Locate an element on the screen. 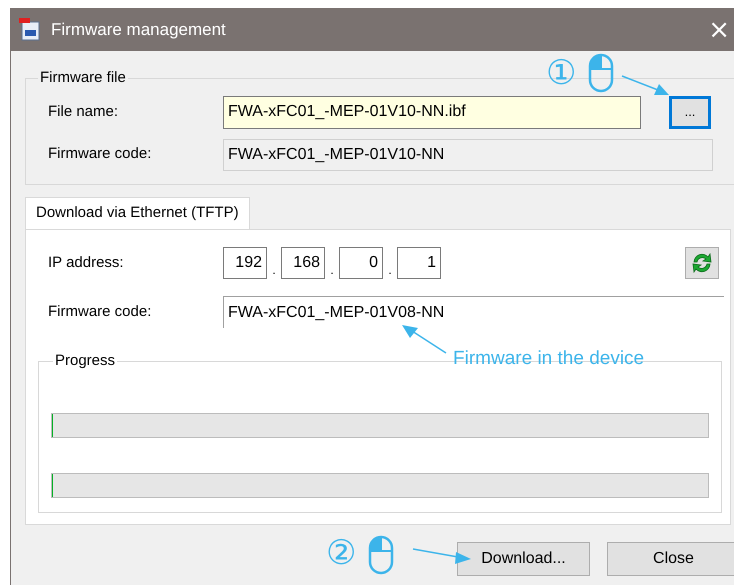  app-icon is located at coordinates (30, 30).